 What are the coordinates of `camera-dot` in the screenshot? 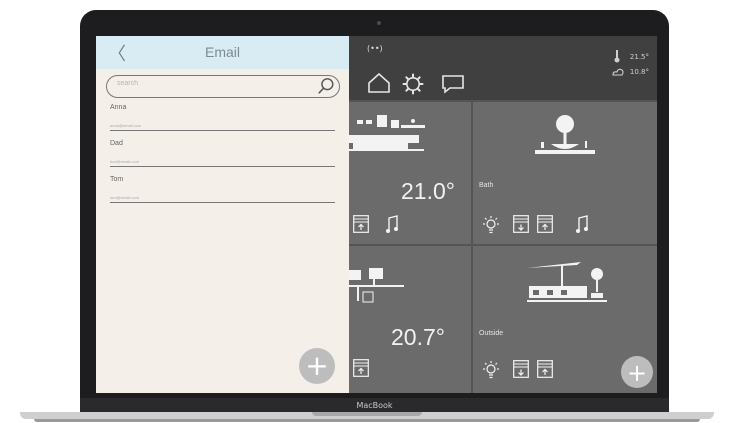 It's located at (379, 23).